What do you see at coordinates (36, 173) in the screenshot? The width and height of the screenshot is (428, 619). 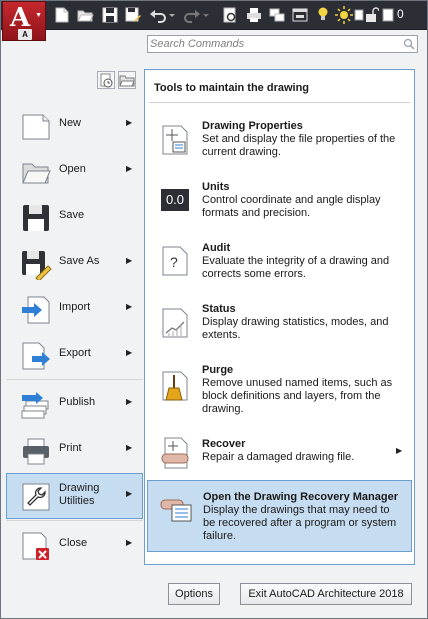 I see `open-folder-icon` at bounding box center [36, 173].